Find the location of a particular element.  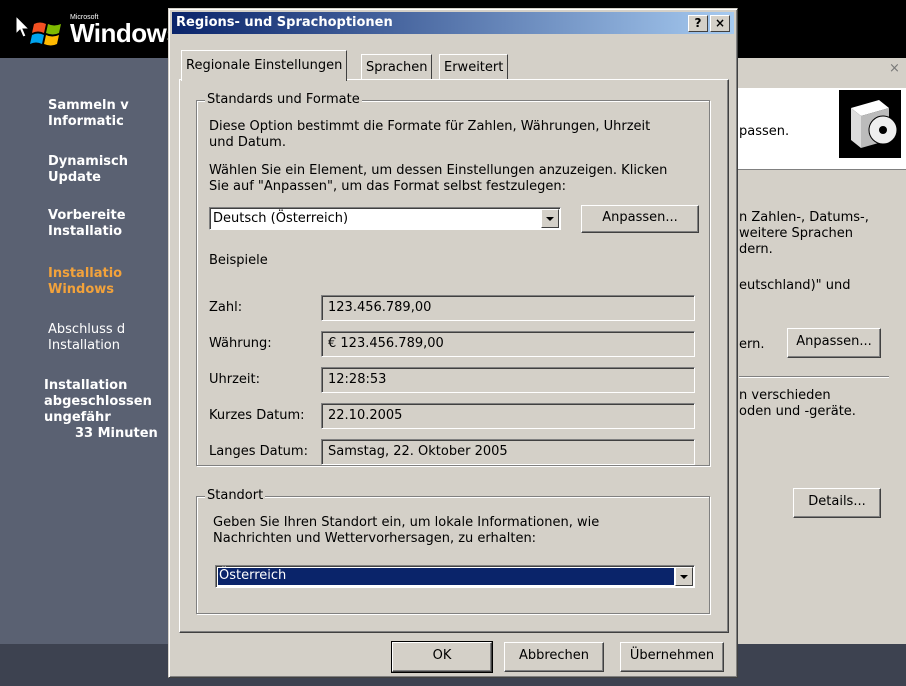

step-dynamic-update: Dynamisch Update is located at coordinates (108, 170).